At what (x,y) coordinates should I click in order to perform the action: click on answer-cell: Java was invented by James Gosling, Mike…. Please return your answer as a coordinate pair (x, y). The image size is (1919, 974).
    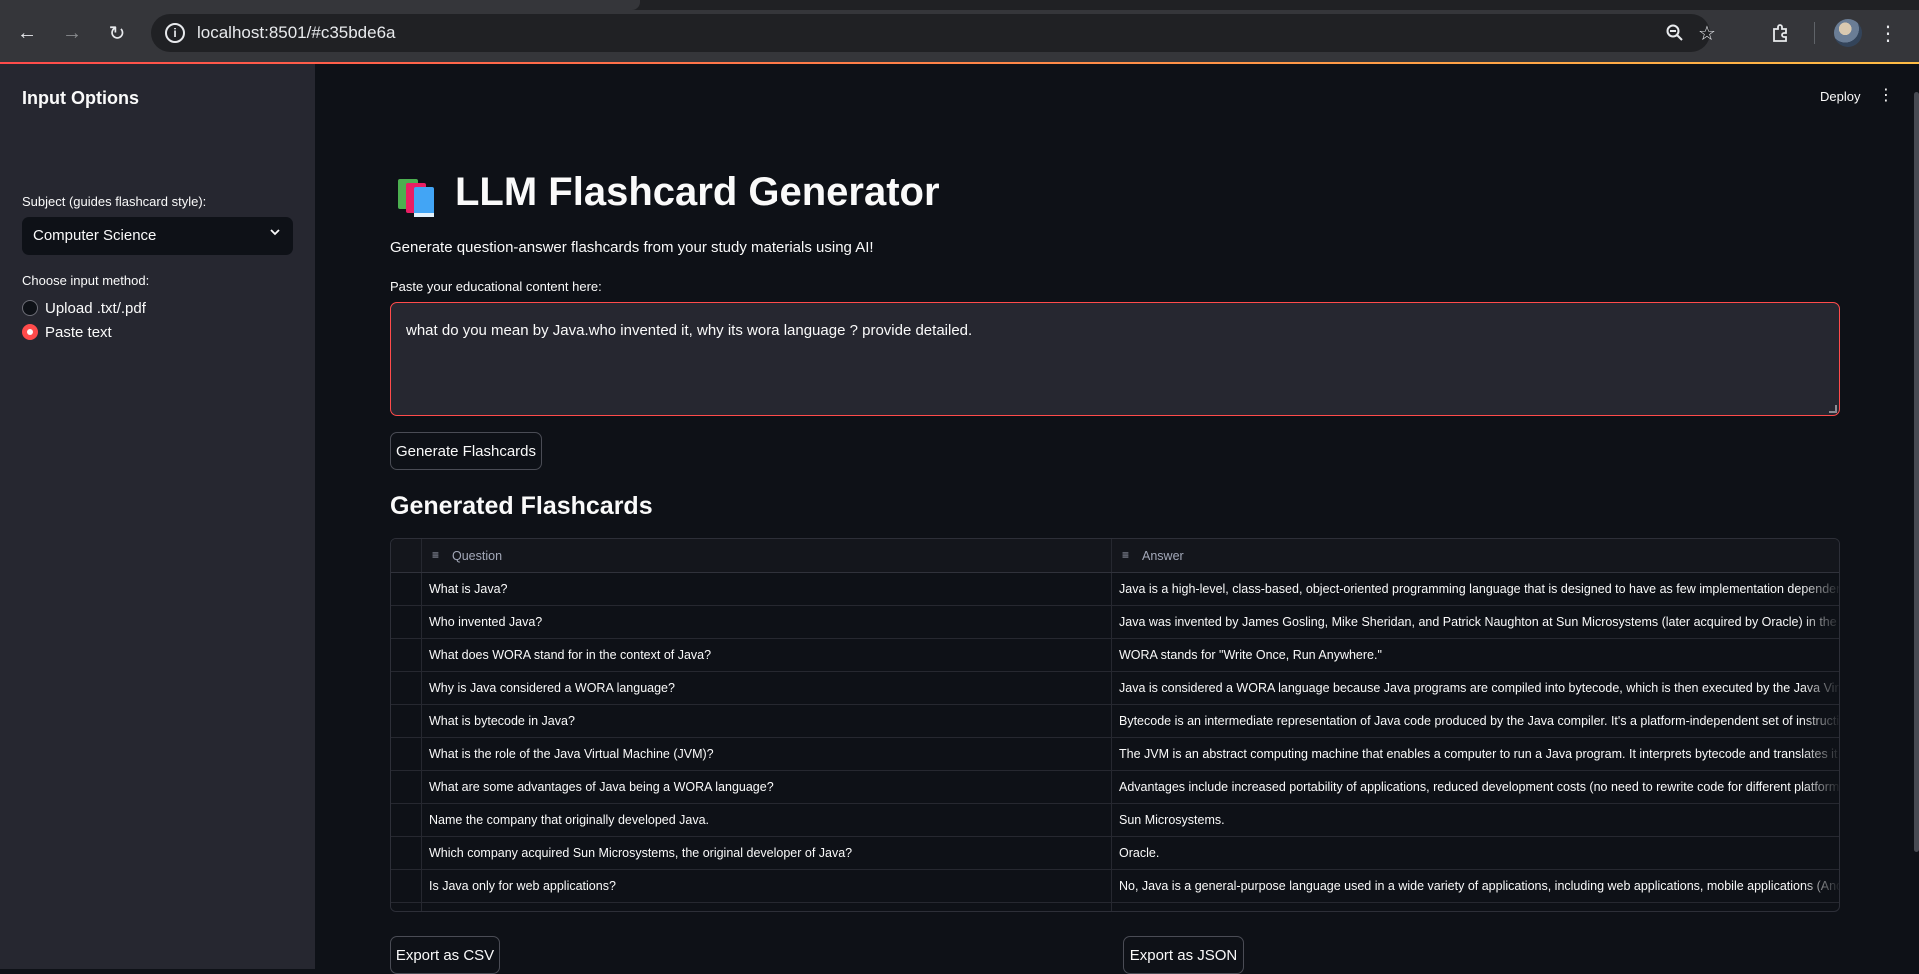
    Looking at the image, I should click on (1476, 622).